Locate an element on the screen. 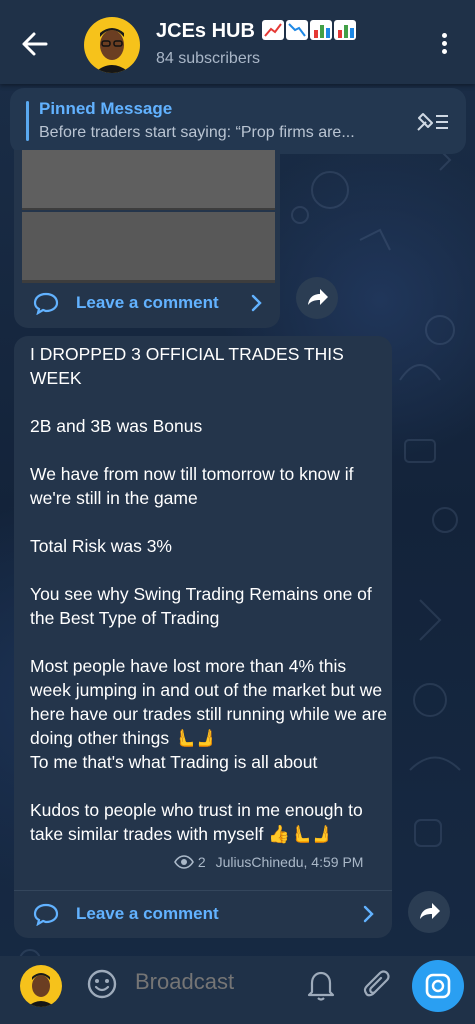 The image size is (475, 1024). paperclip-icon is located at coordinates (376, 983).